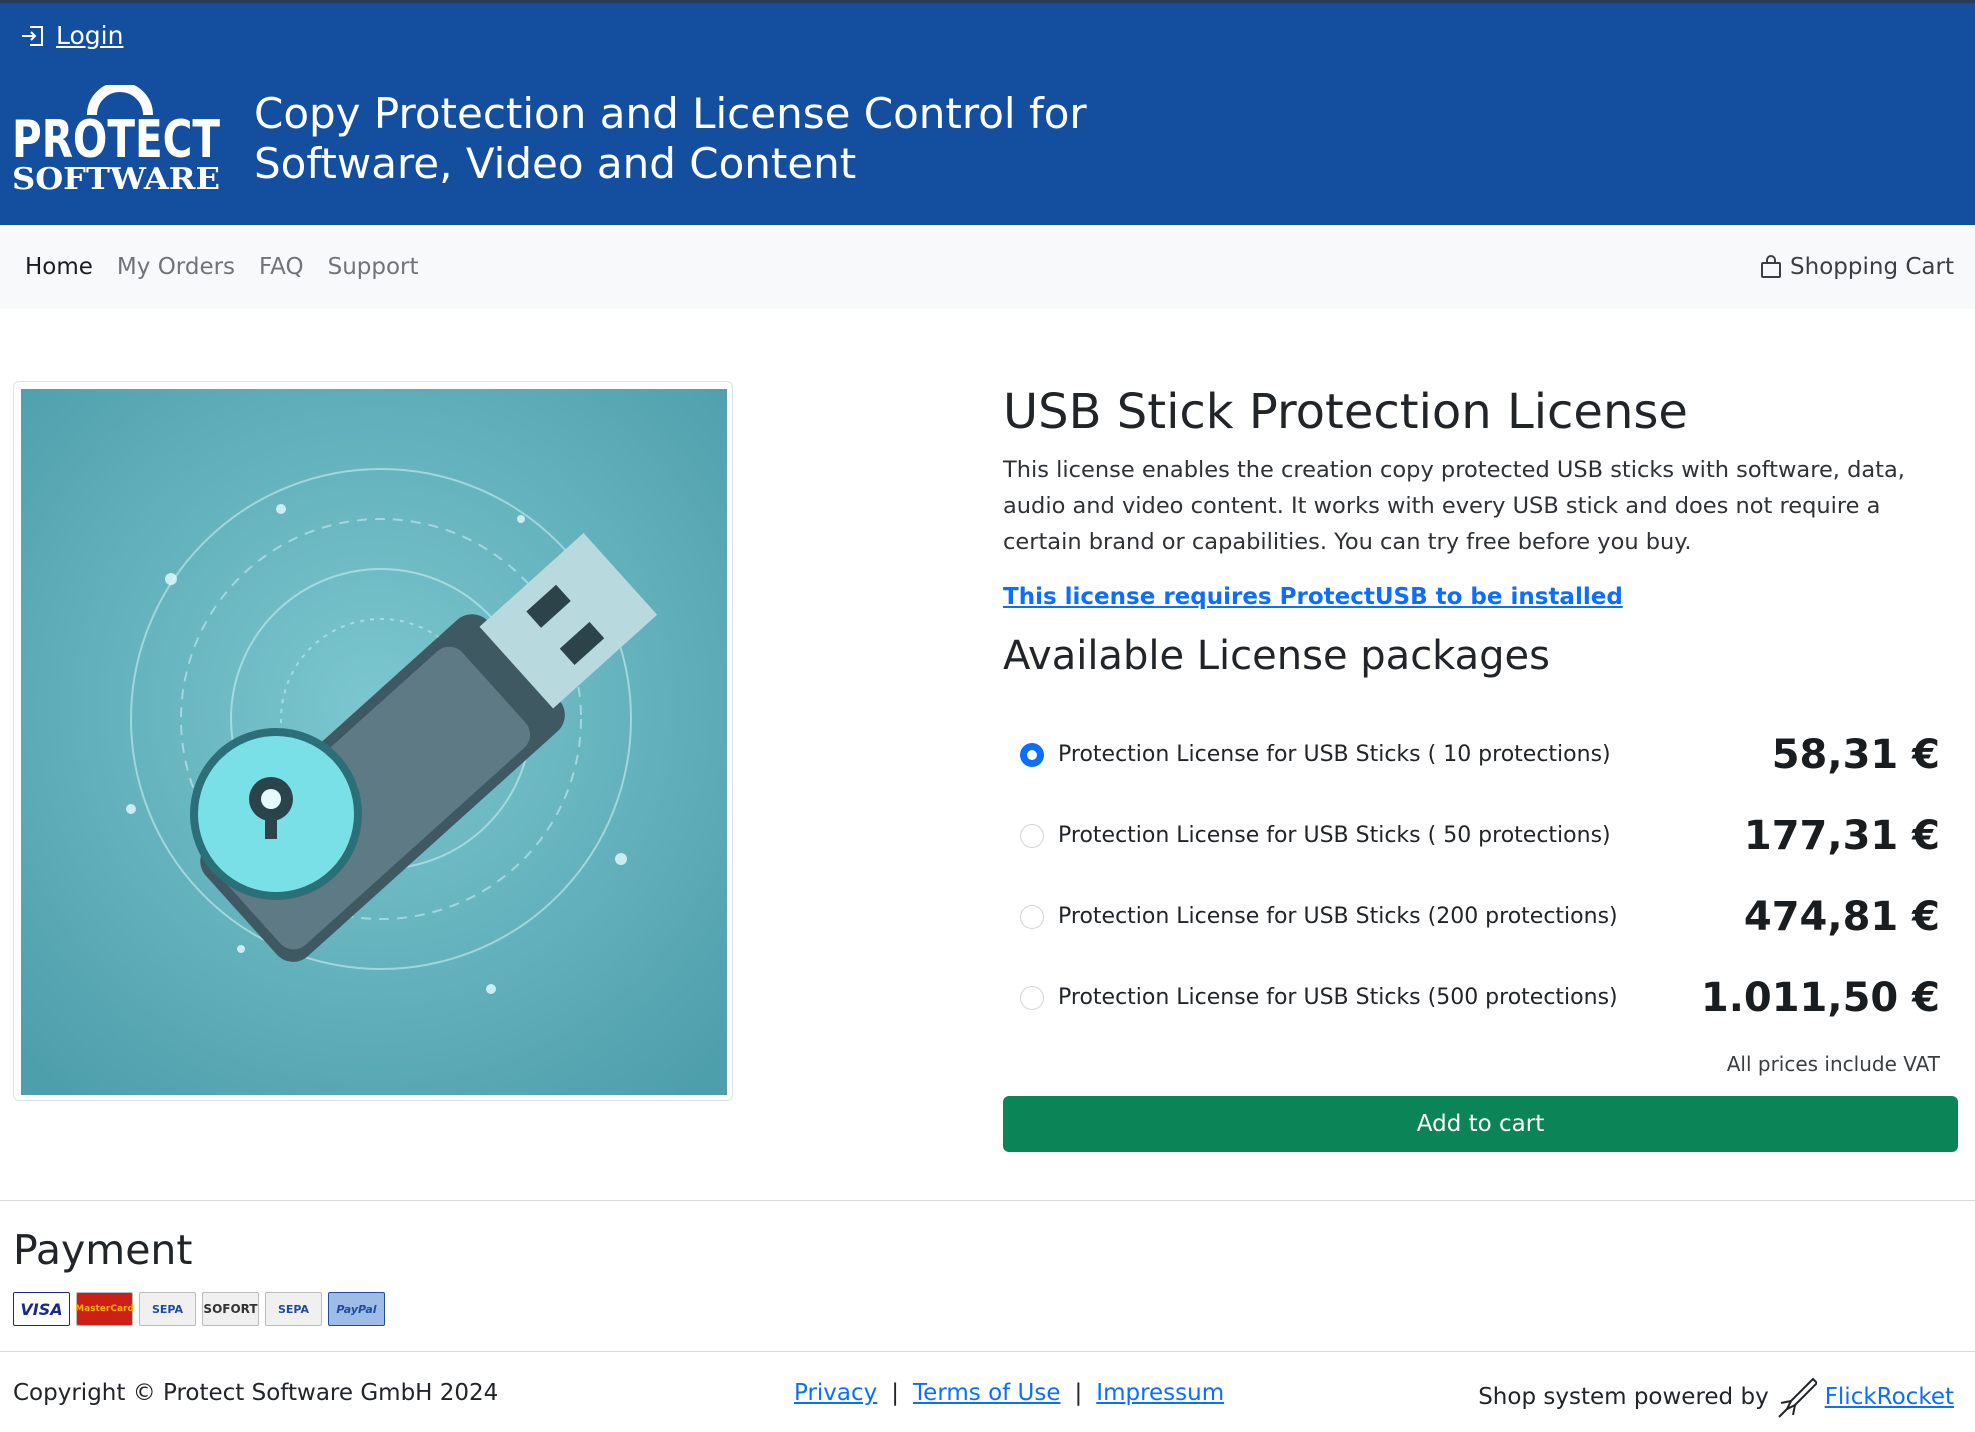 This screenshot has width=1975, height=1432. I want to click on logo-text-protect: PROTECT, so click(116, 140).